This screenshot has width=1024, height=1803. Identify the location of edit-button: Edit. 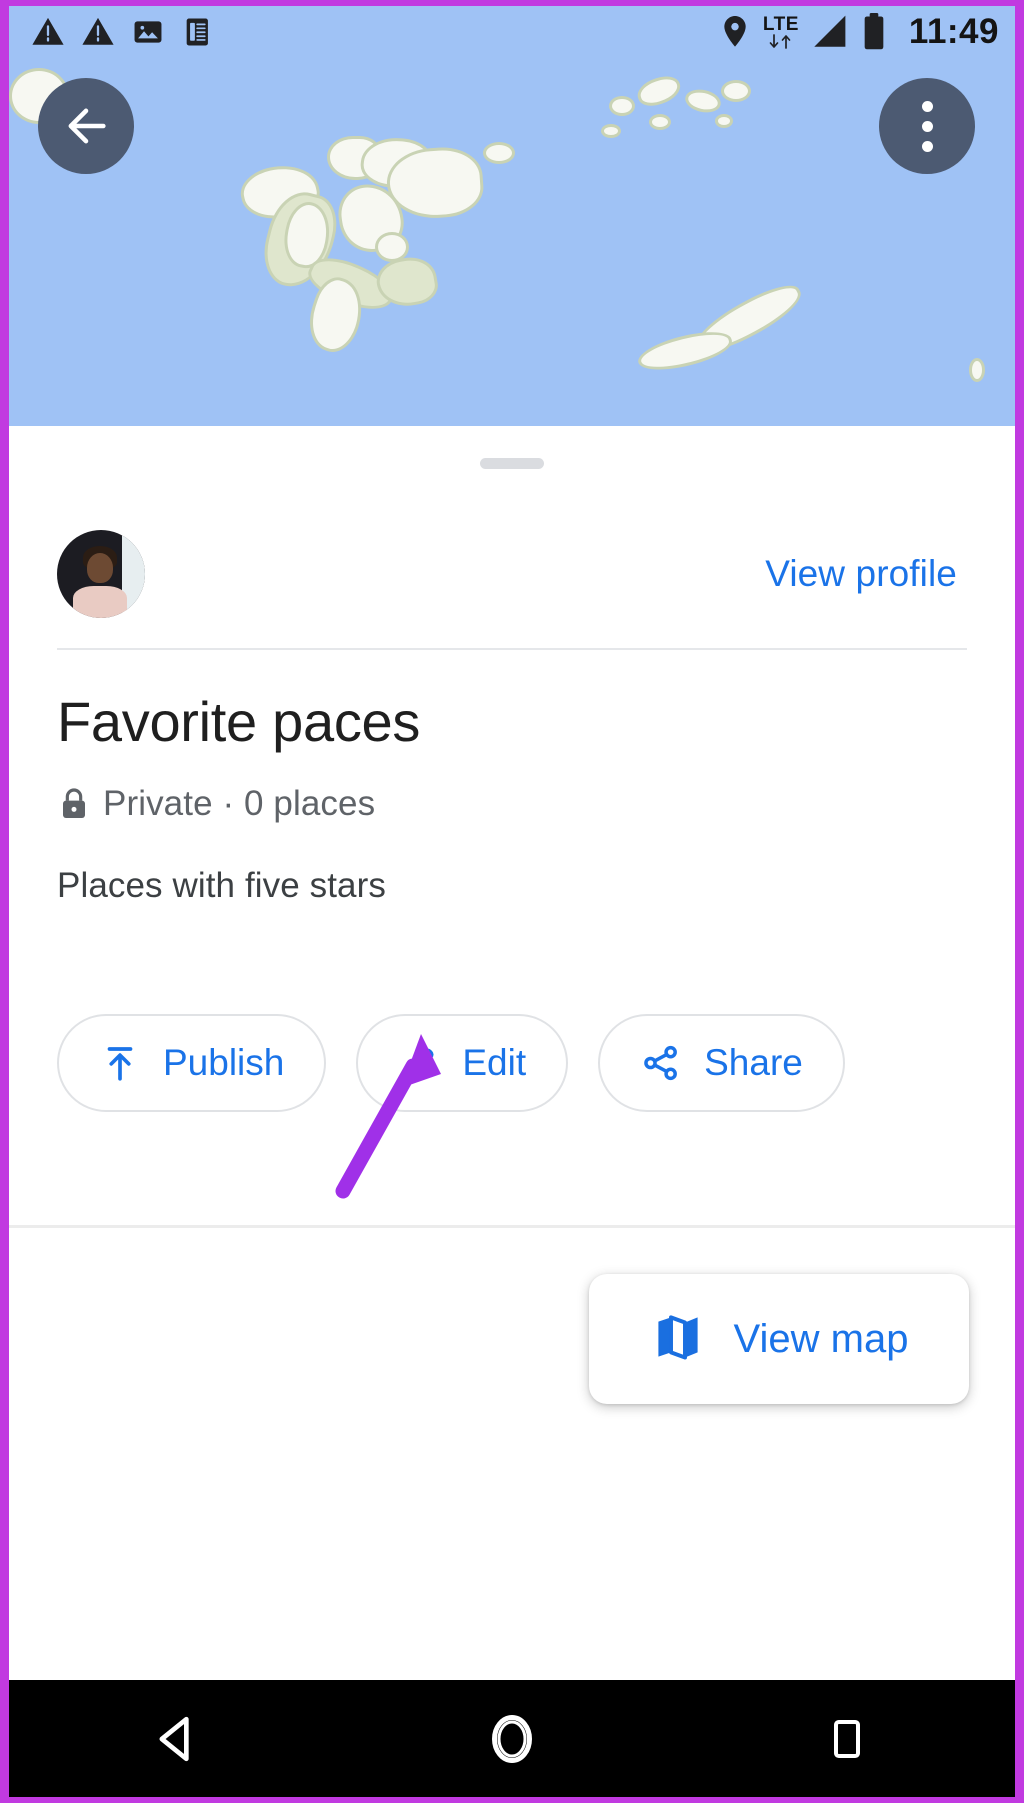
(462, 1063).